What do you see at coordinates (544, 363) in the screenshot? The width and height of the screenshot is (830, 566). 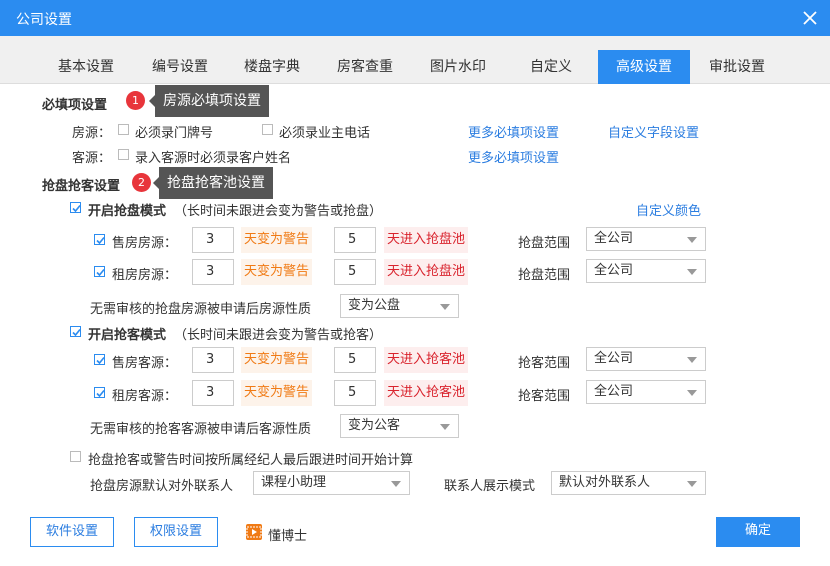 I see `sale-client-range-label: 抢客范围` at bounding box center [544, 363].